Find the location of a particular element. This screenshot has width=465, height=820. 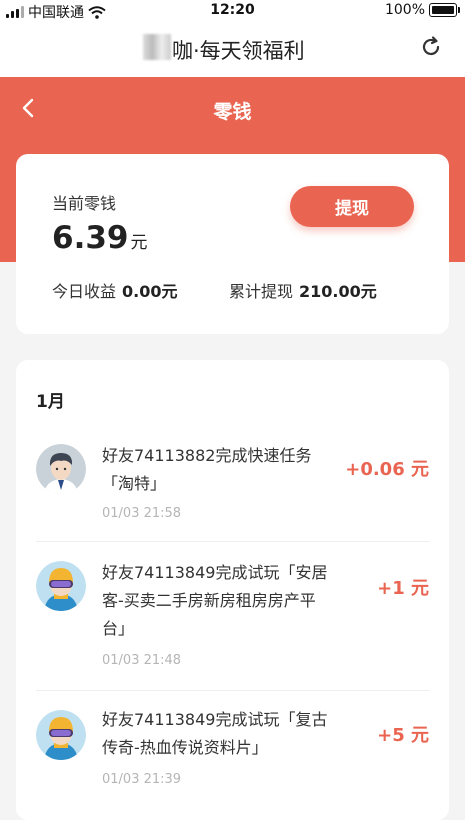

total-withdrawn-value: 210.00元 is located at coordinates (338, 291).